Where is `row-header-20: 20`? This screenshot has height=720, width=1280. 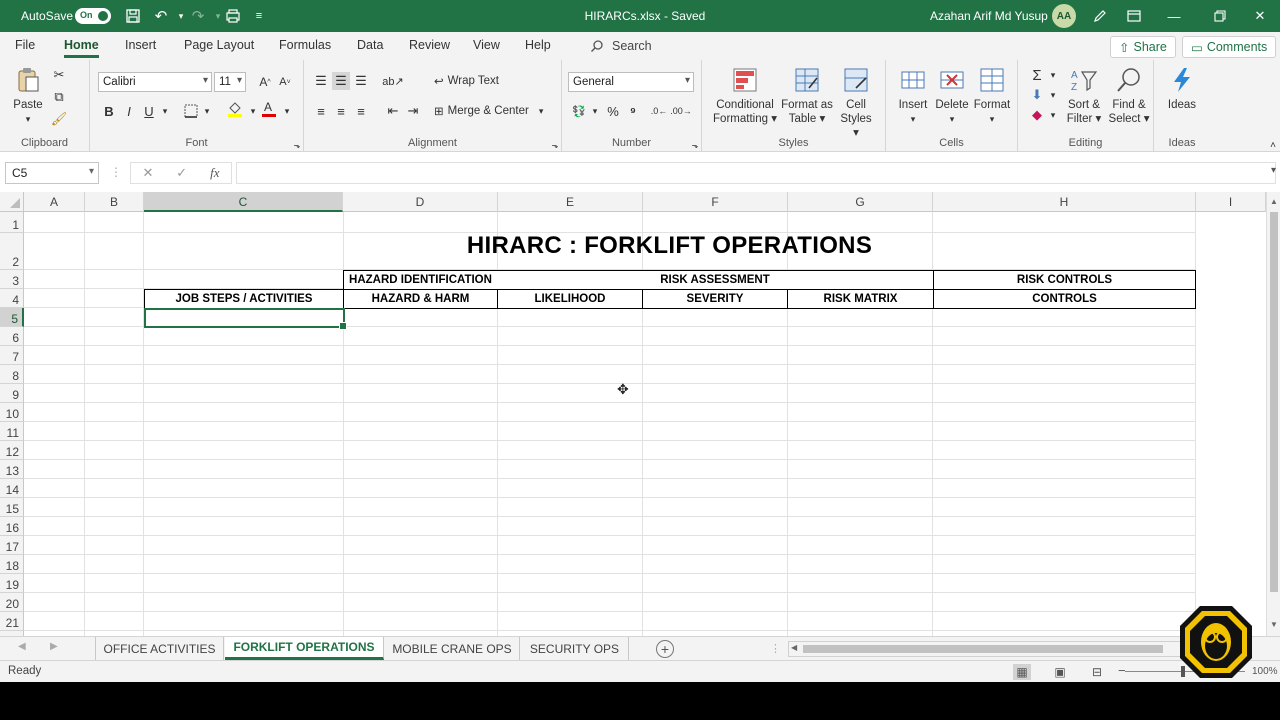 row-header-20: 20 is located at coordinates (12, 602).